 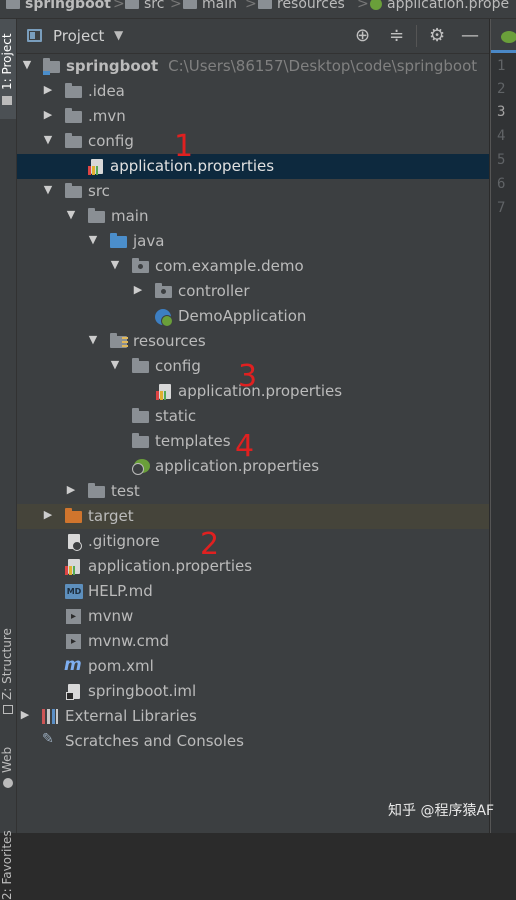 I want to click on collapse-all-icon: ≑, so click(x=396, y=35).